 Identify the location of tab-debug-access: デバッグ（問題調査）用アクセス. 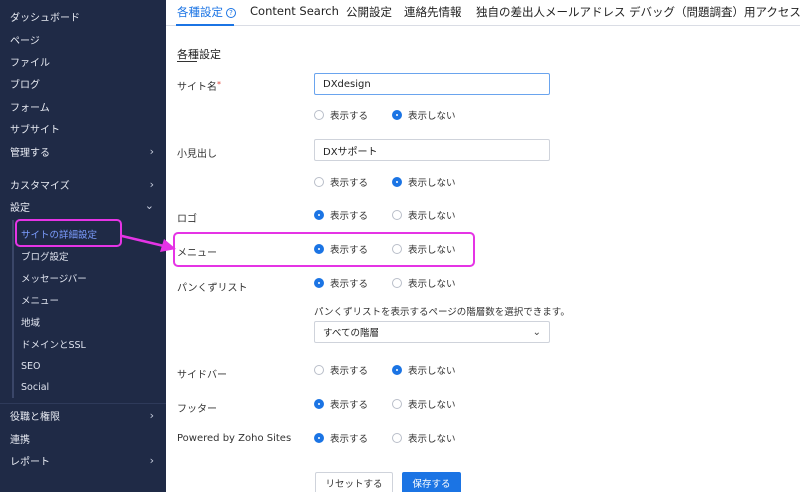
(714, 12).